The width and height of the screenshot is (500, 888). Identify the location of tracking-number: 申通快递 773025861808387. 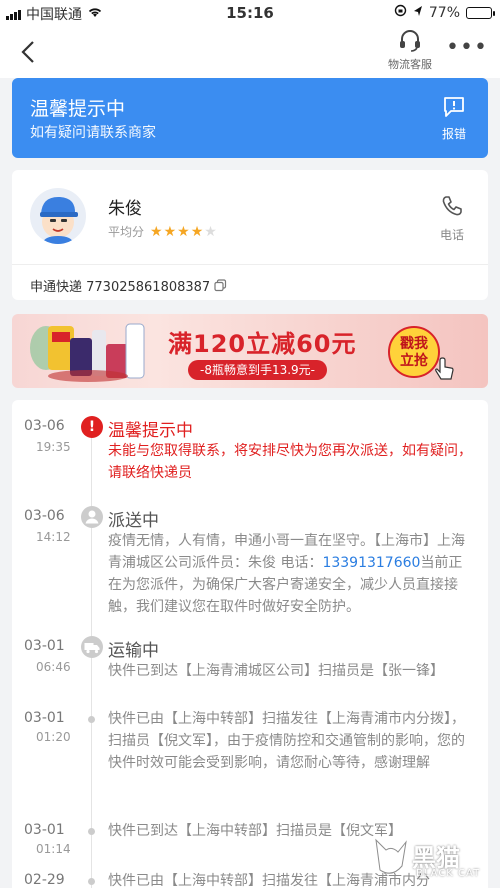
(120, 287).